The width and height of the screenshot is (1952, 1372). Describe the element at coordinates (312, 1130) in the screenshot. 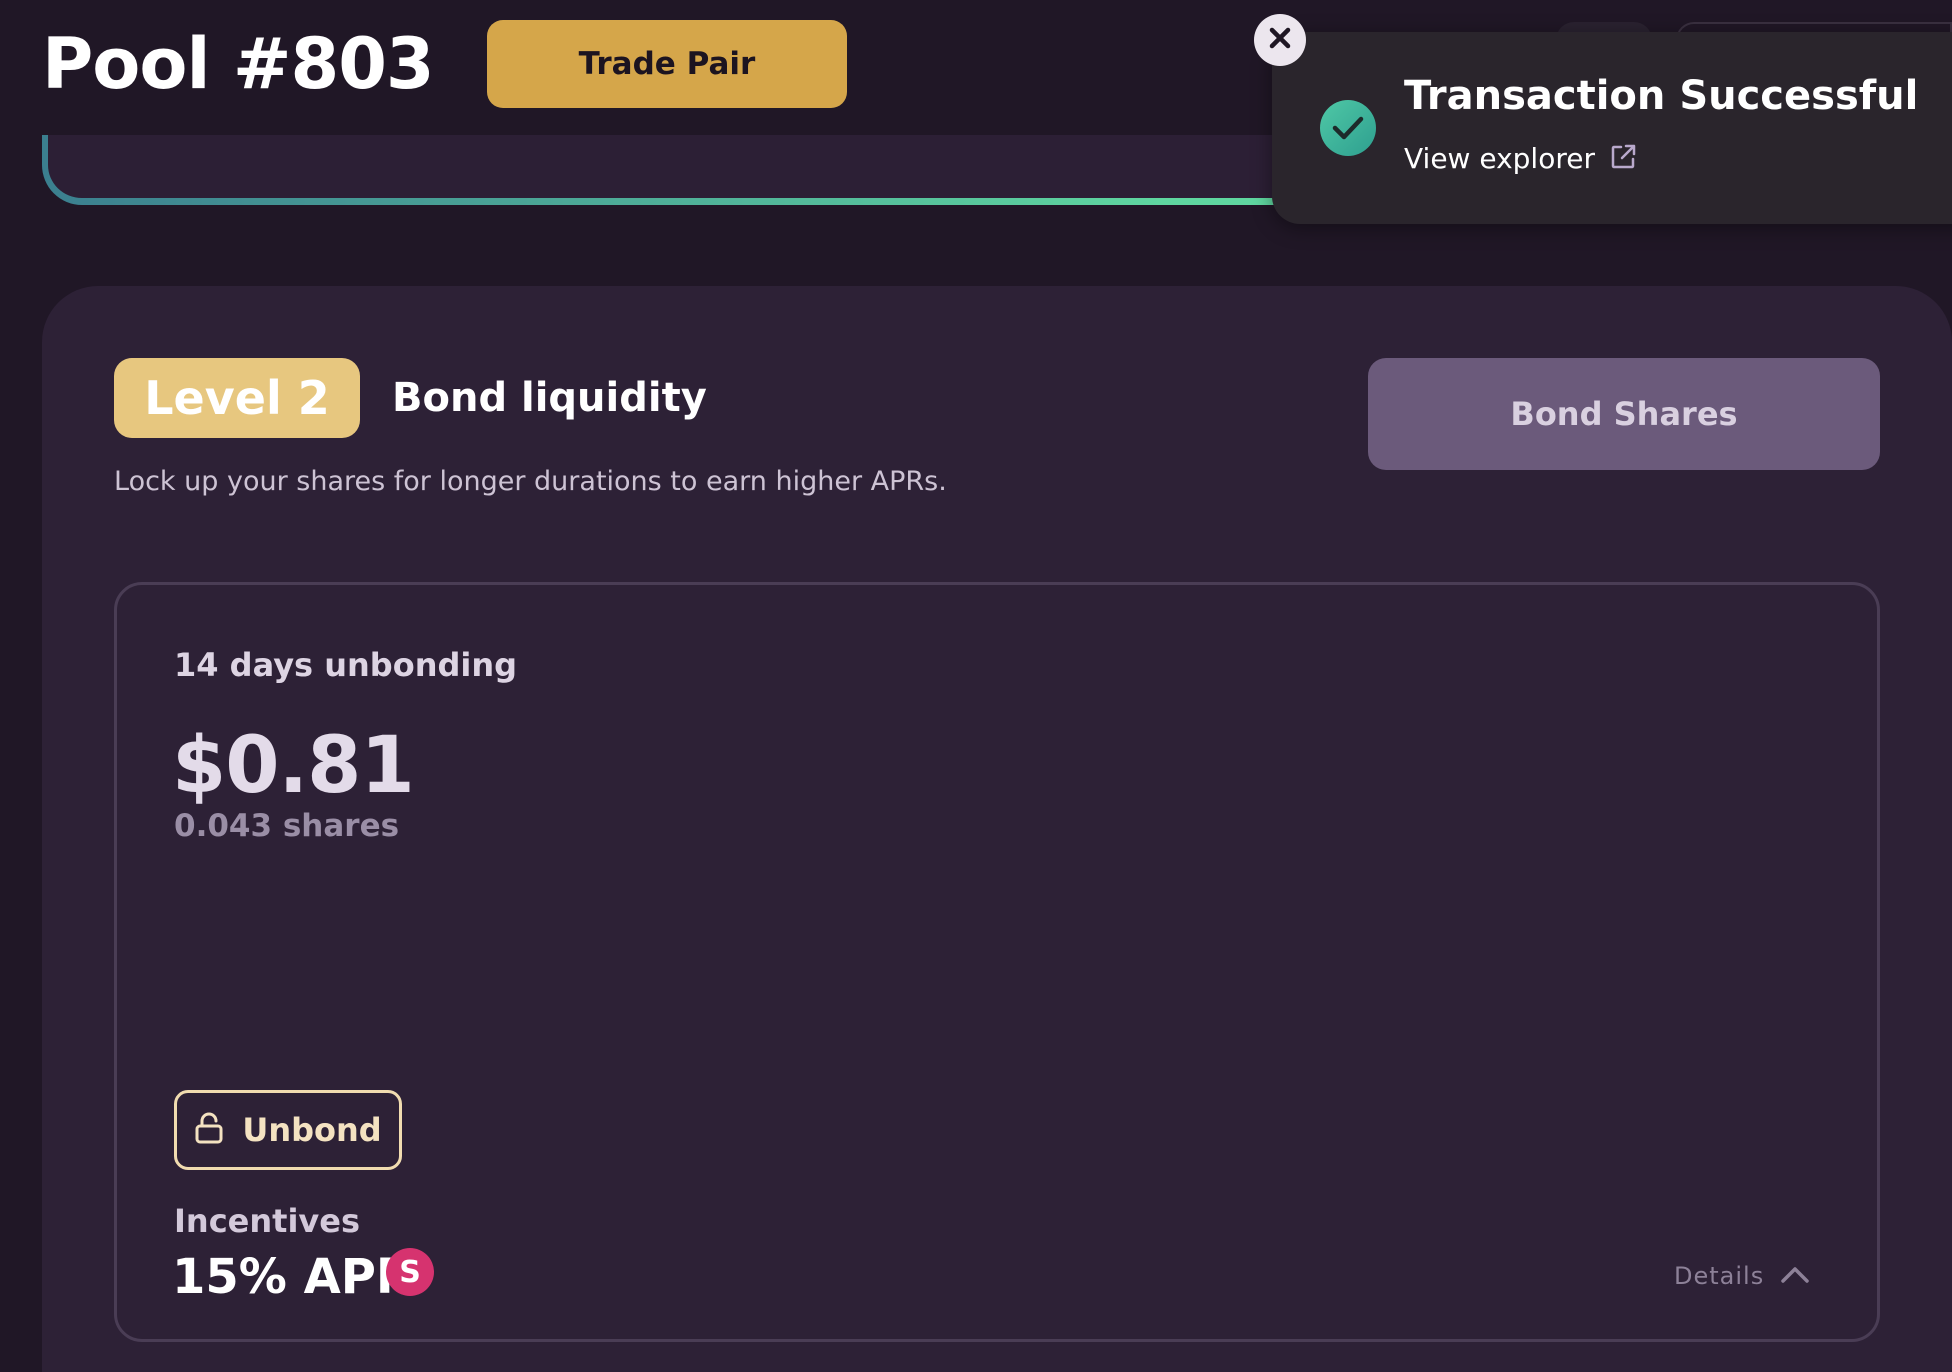

I see `unbond-button-label: Unbond` at that location.